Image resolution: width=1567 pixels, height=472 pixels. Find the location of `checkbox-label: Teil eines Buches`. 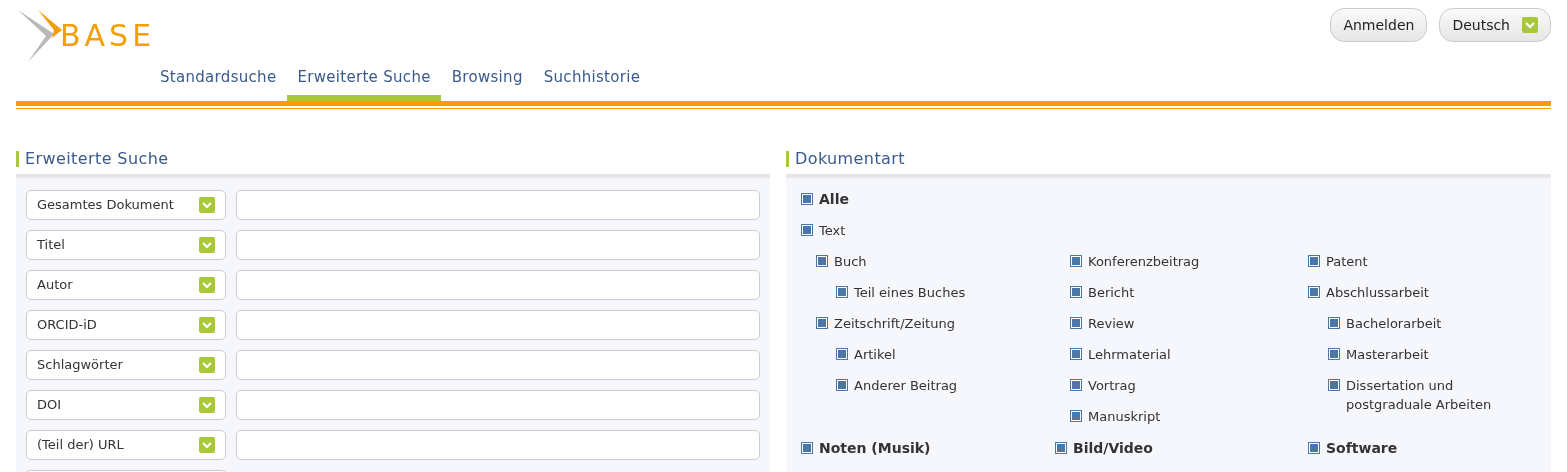

checkbox-label: Teil eines Buches is located at coordinates (910, 292).